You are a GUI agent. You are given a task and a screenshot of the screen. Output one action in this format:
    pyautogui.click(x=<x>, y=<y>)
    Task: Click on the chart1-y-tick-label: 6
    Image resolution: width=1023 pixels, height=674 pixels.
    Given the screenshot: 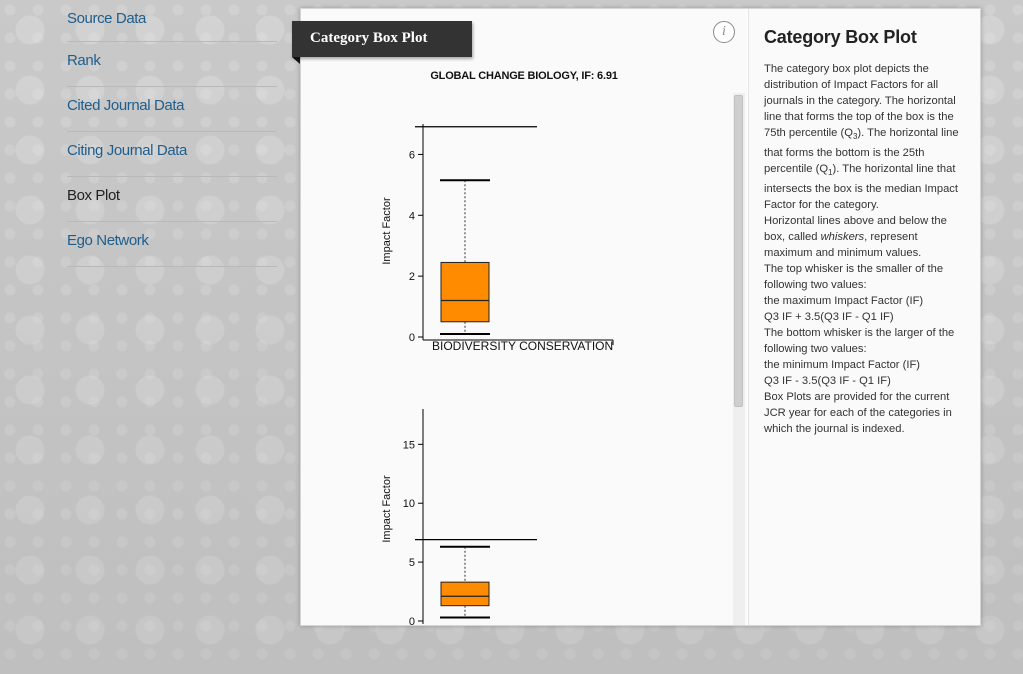 What is the action you would take?
    pyautogui.click(x=412, y=155)
    